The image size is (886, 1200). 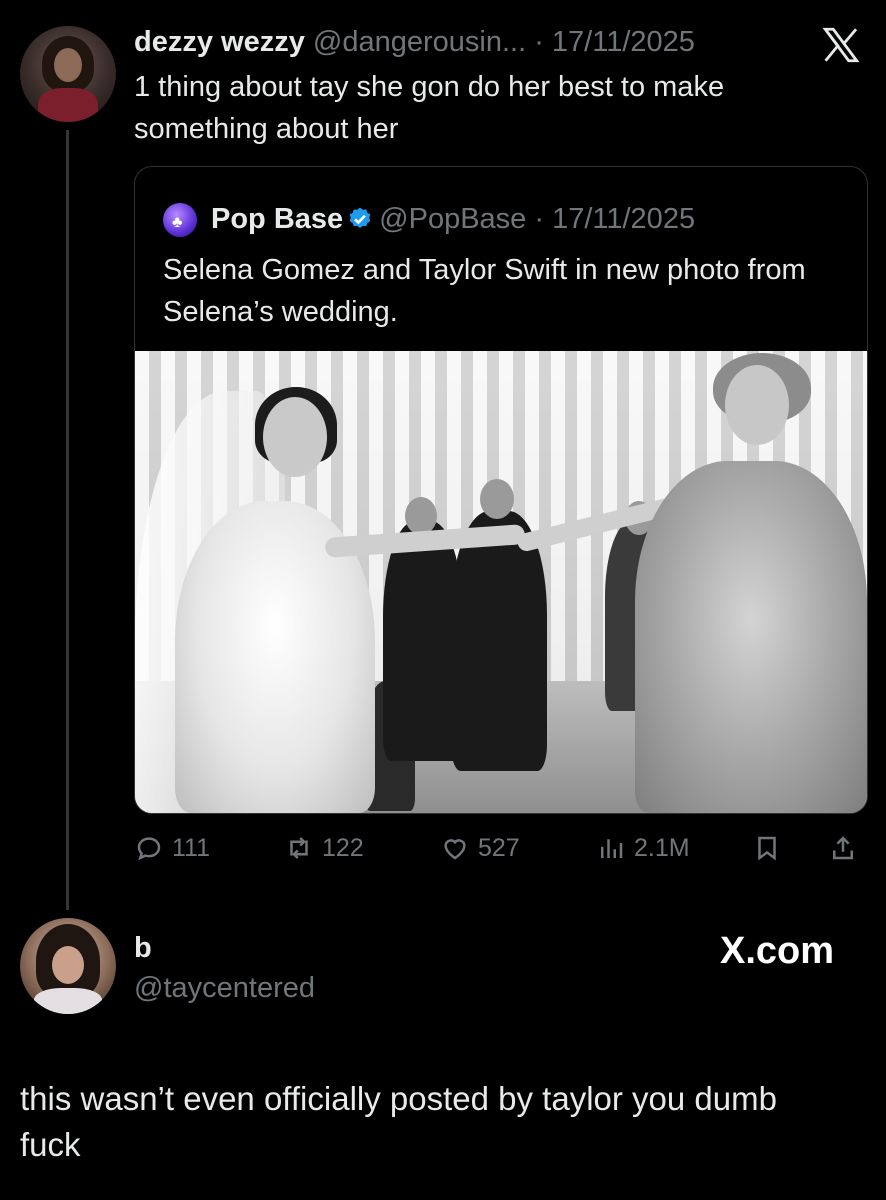 What do you see at coordinates (455, 849) in the screenshot?
I see `like-icon` at bounding box center [455, 849].